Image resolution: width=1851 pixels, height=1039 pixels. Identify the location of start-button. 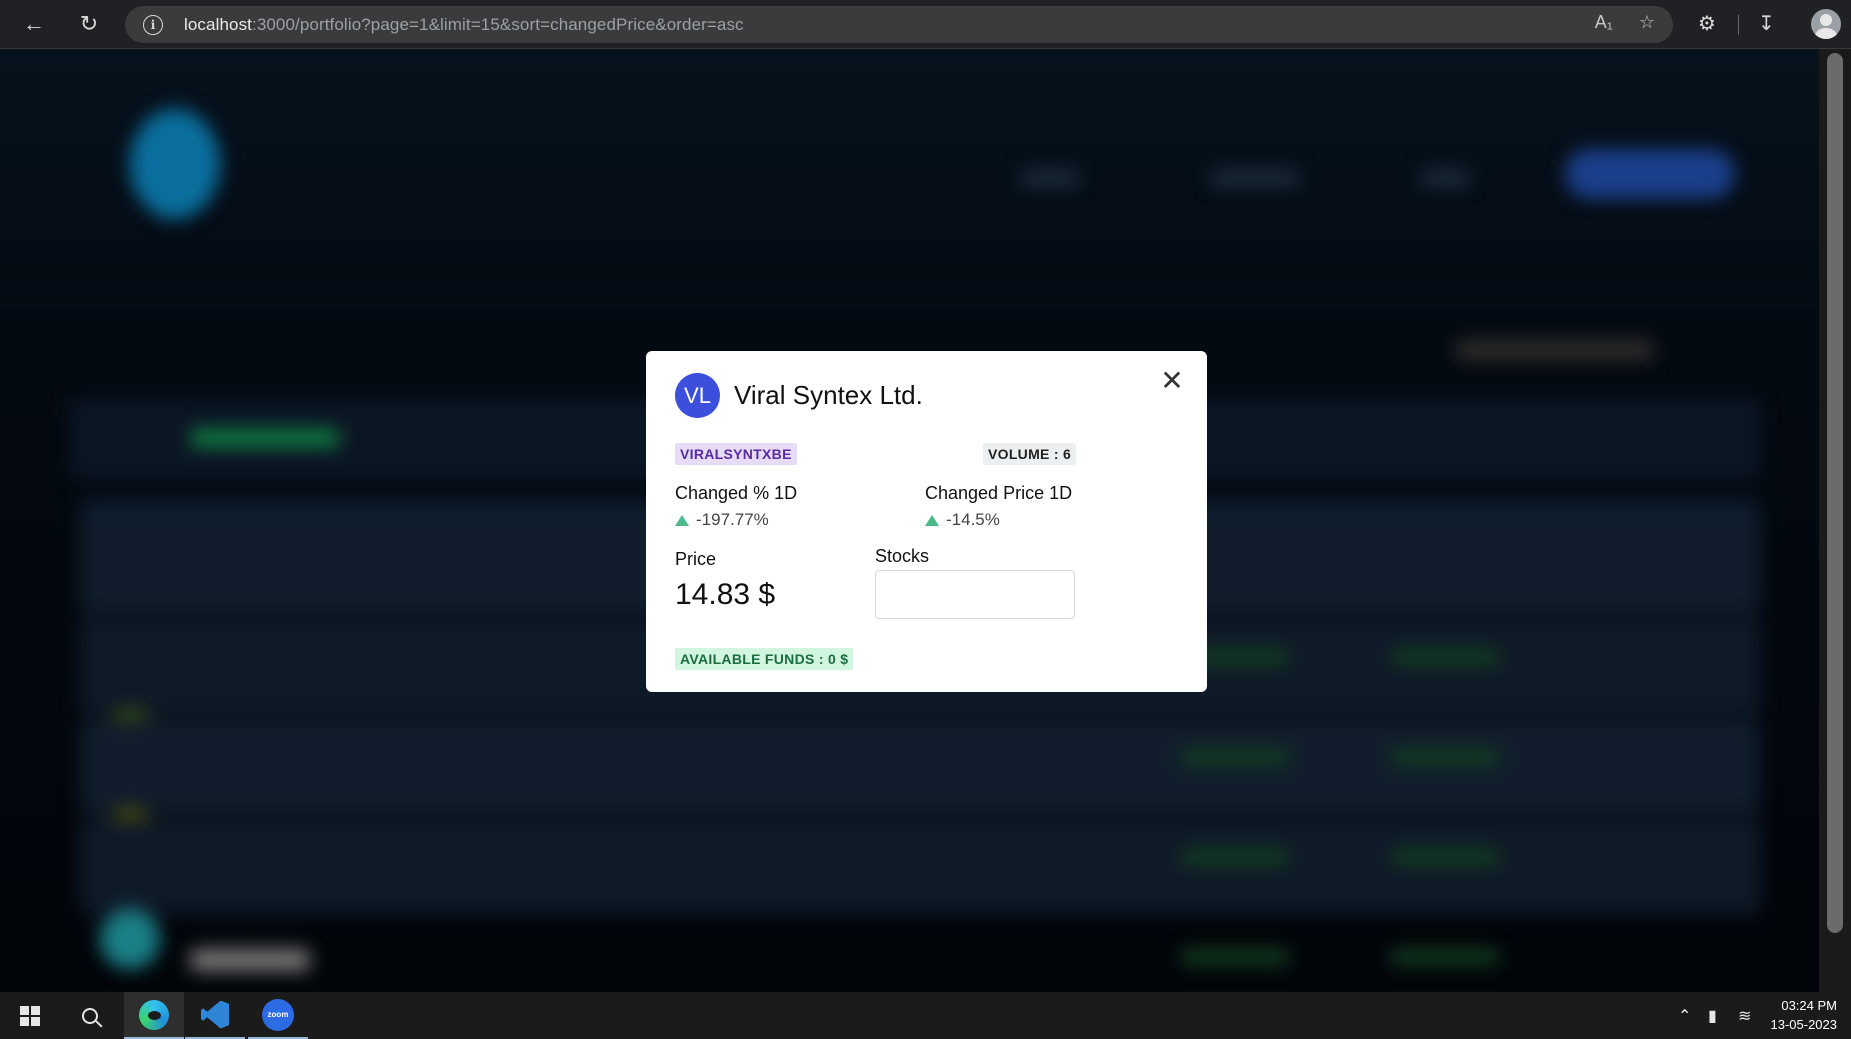
(30, 1015).